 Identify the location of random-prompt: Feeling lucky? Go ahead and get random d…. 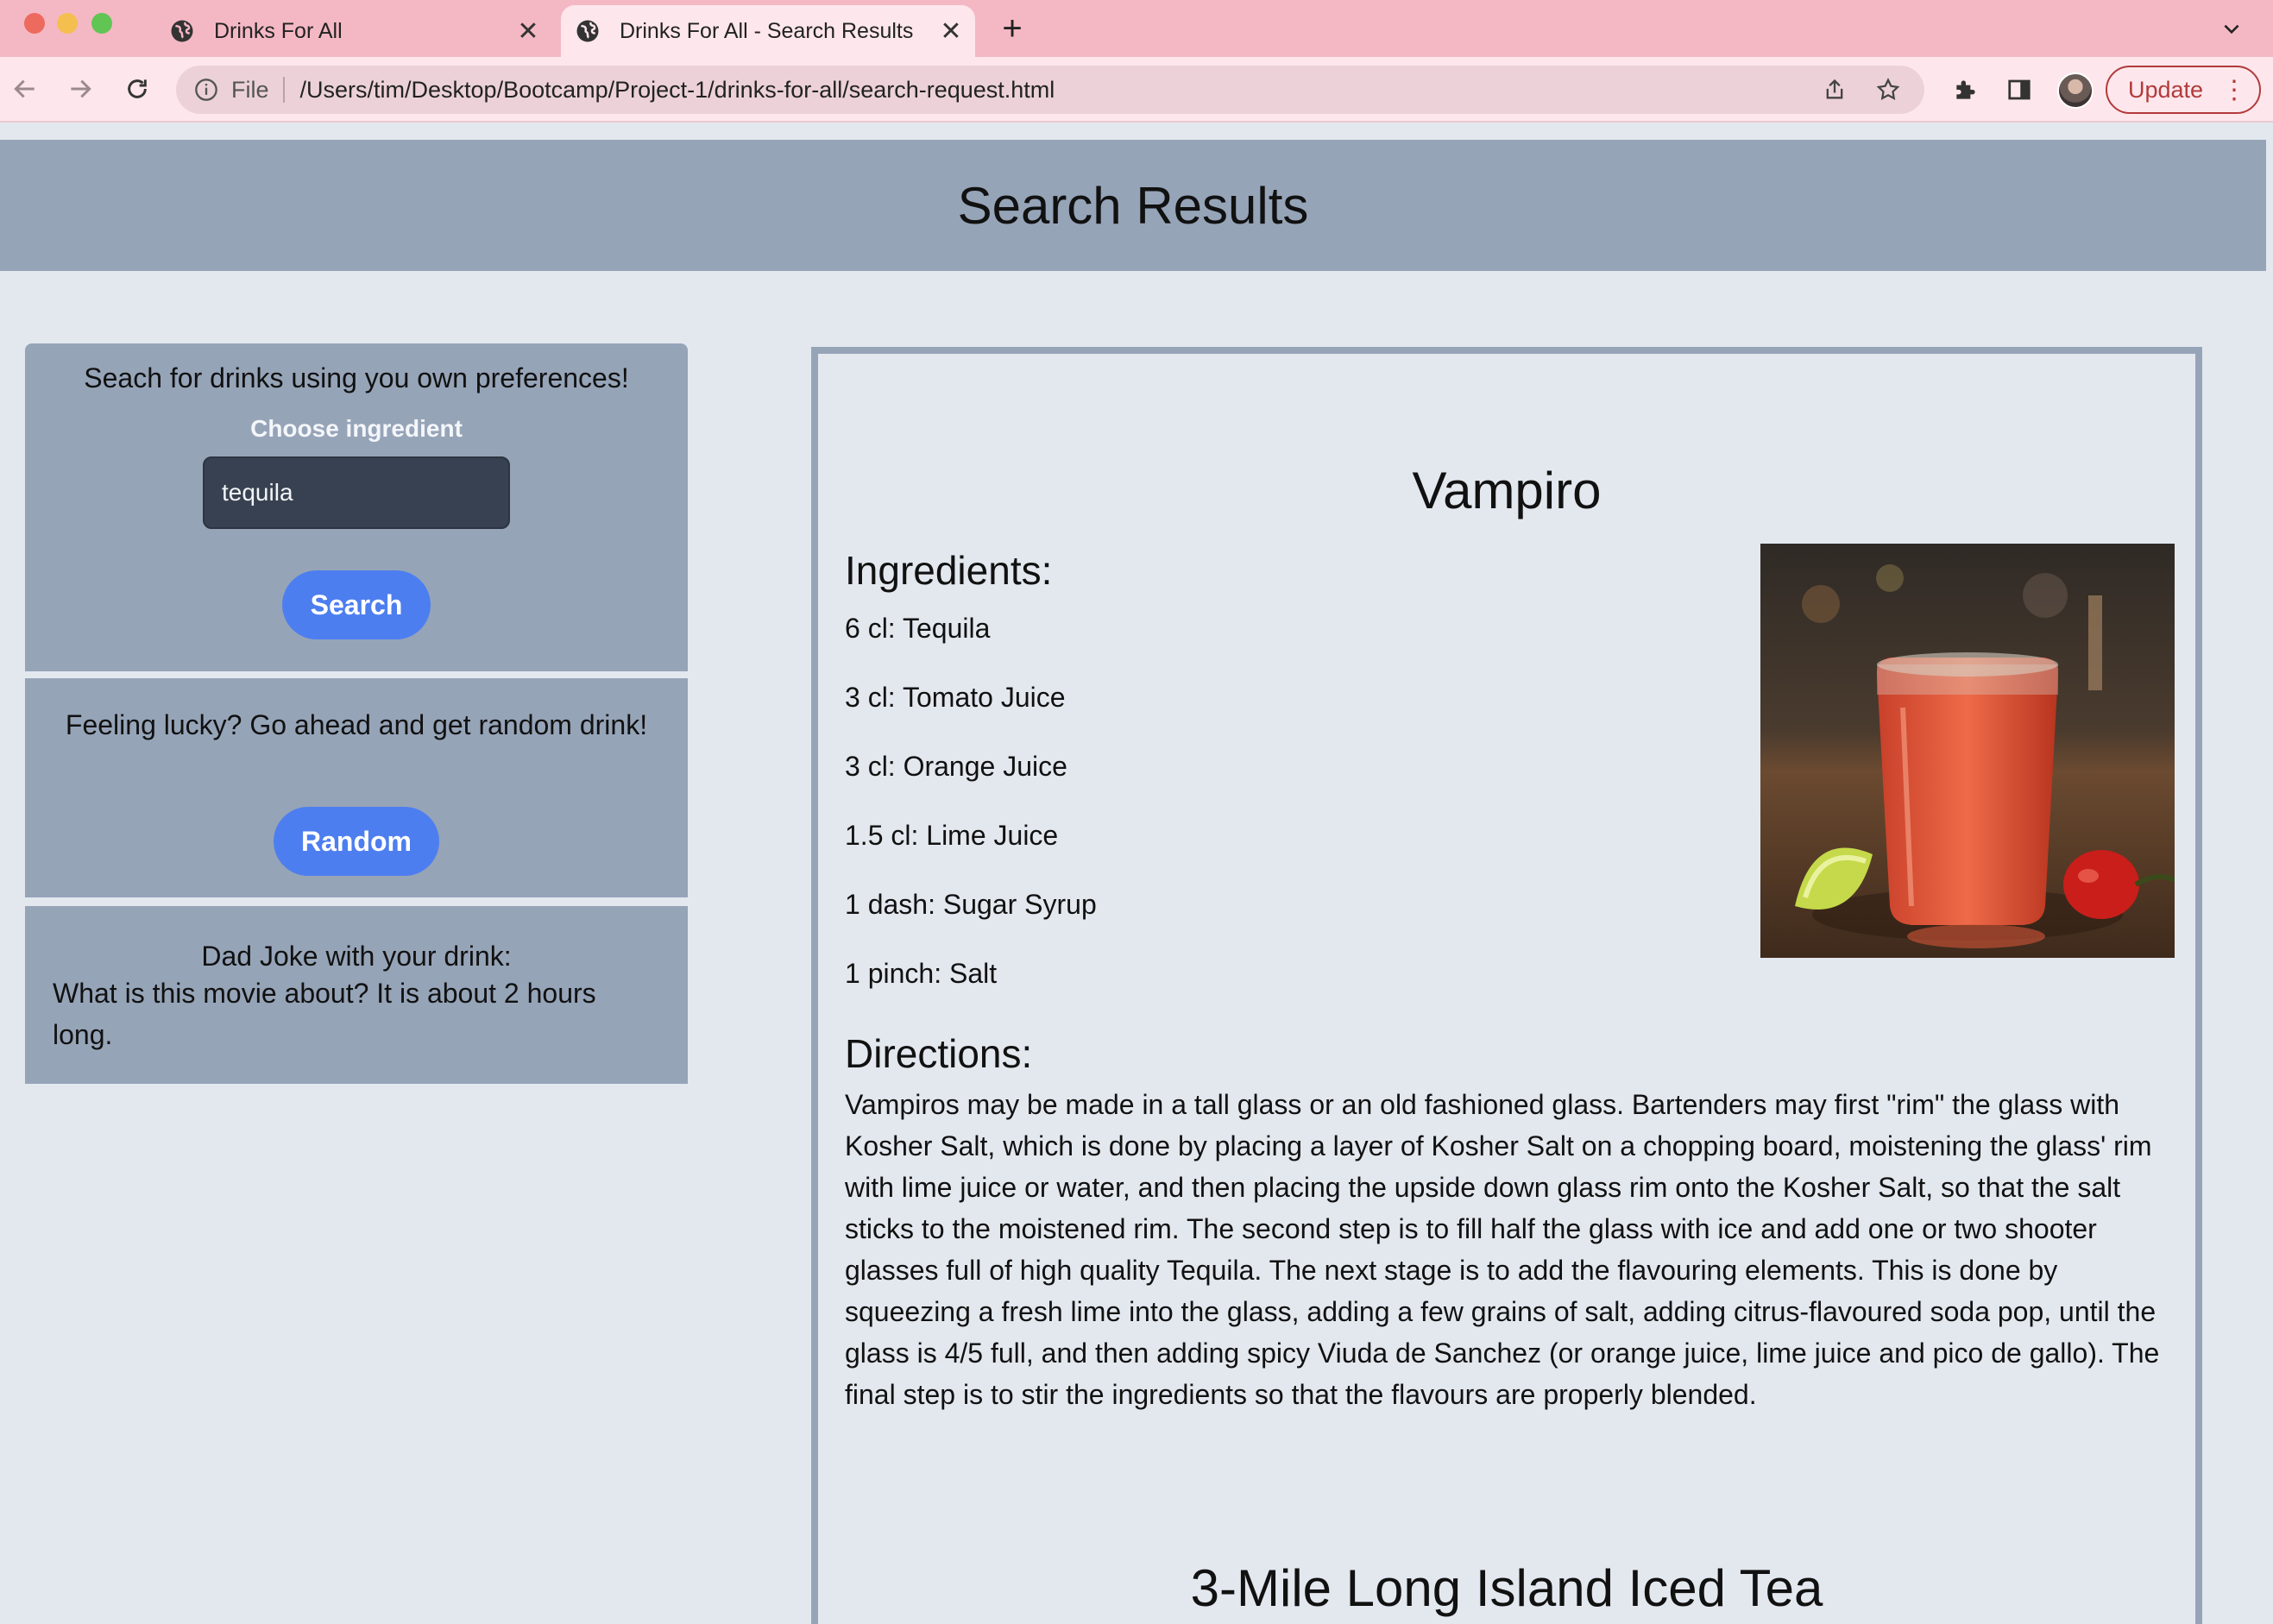
(357, 724).